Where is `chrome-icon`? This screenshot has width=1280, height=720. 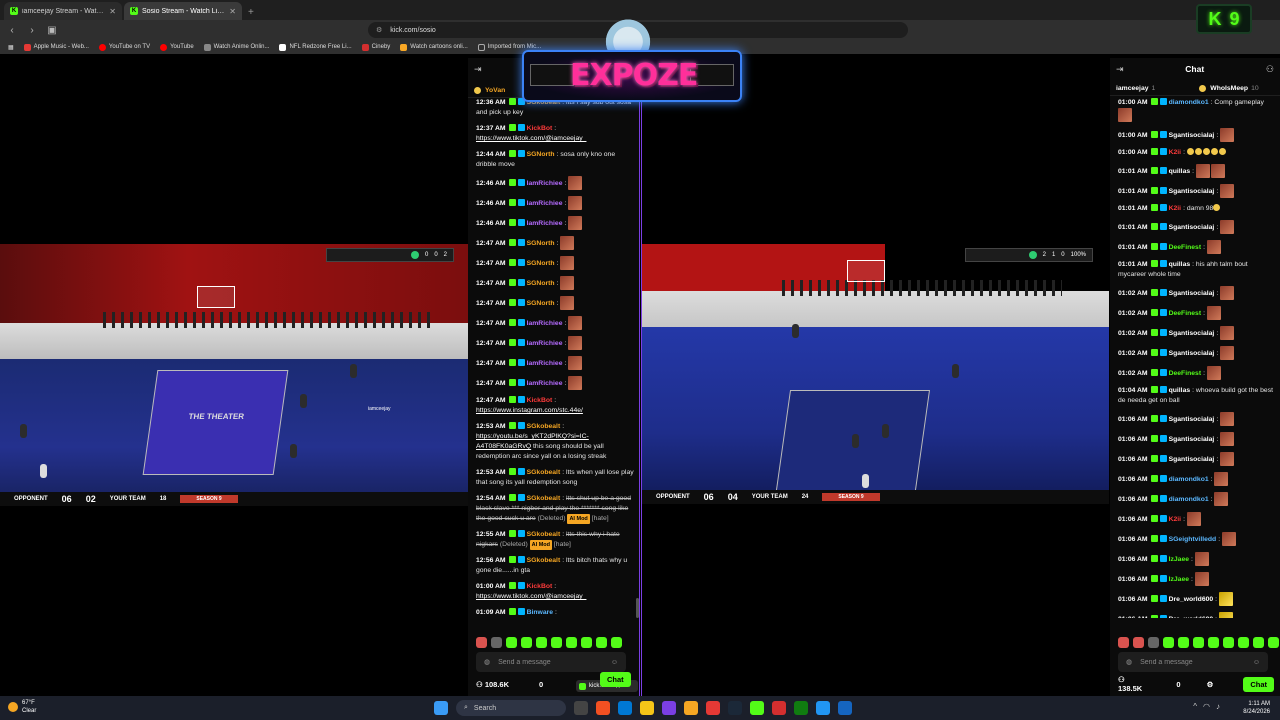 chrome-icon is located at coordinates (713, 708).